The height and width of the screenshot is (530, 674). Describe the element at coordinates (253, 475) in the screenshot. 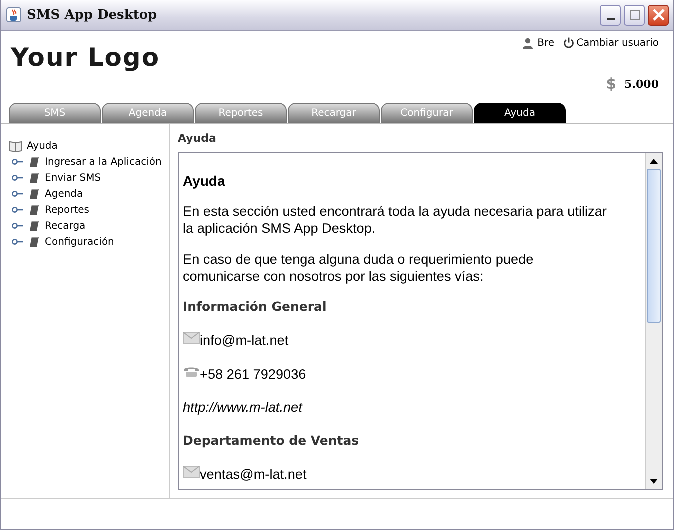

I see `email-text: ventas@m-lat.net` at that location.